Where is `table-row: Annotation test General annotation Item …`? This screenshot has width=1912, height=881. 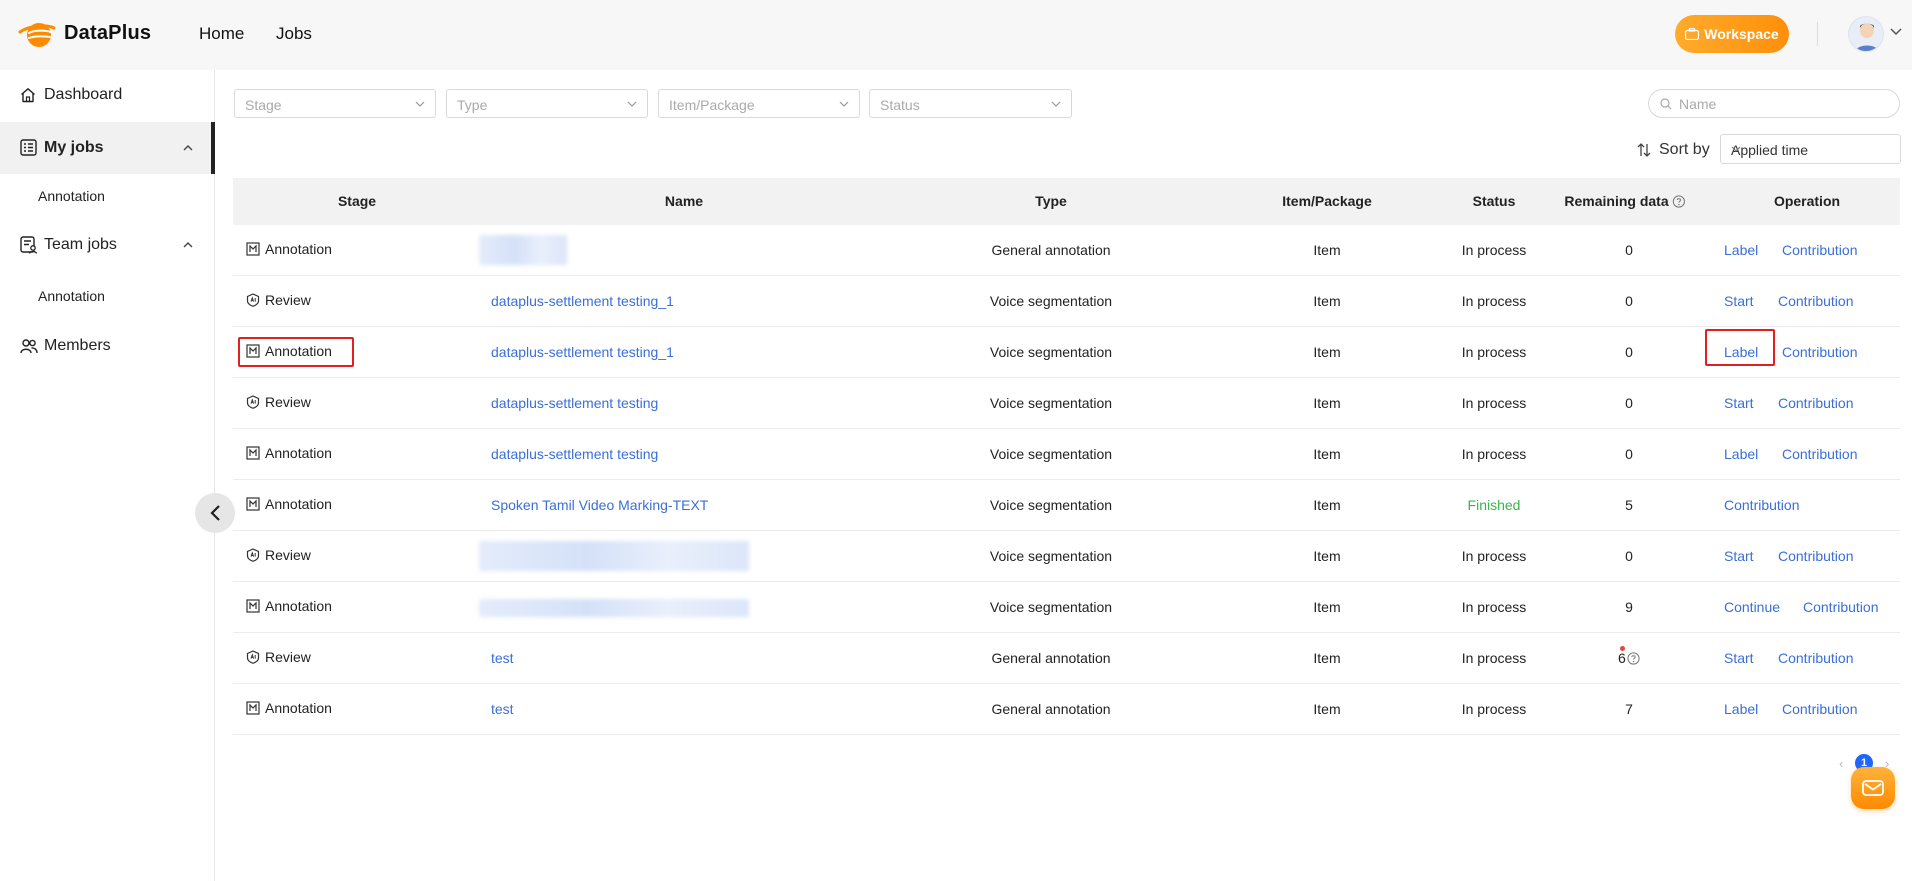
table-row: Annotation test General annotation Item … is located at coordinates (1066, 709).